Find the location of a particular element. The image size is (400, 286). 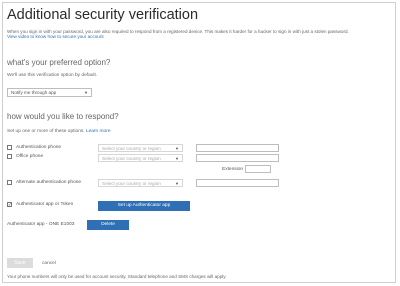

office-phone-number-input is located at coordinates (237, 158).